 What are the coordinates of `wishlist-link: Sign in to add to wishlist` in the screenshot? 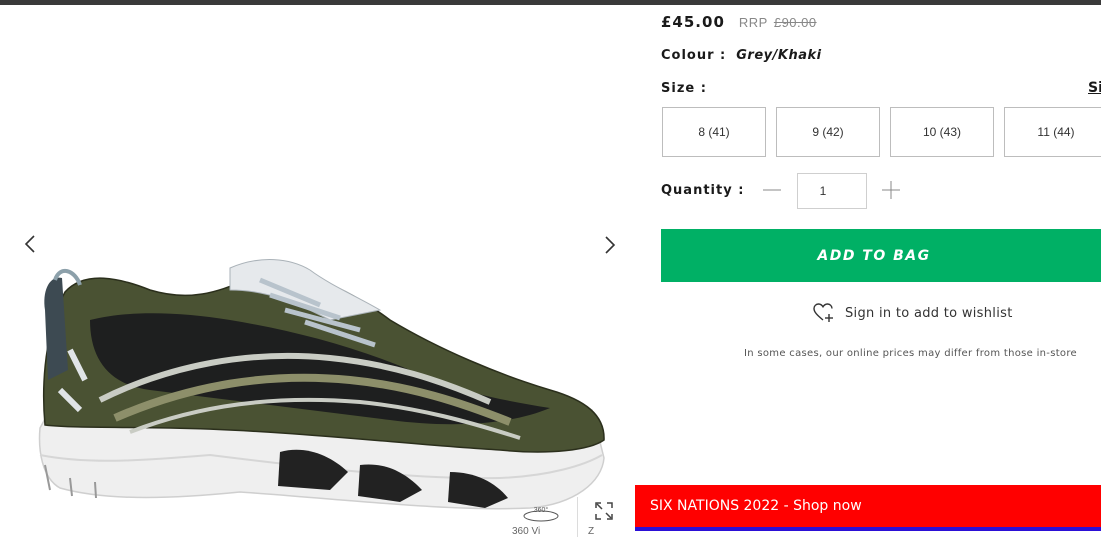 It's located at (913, 313).